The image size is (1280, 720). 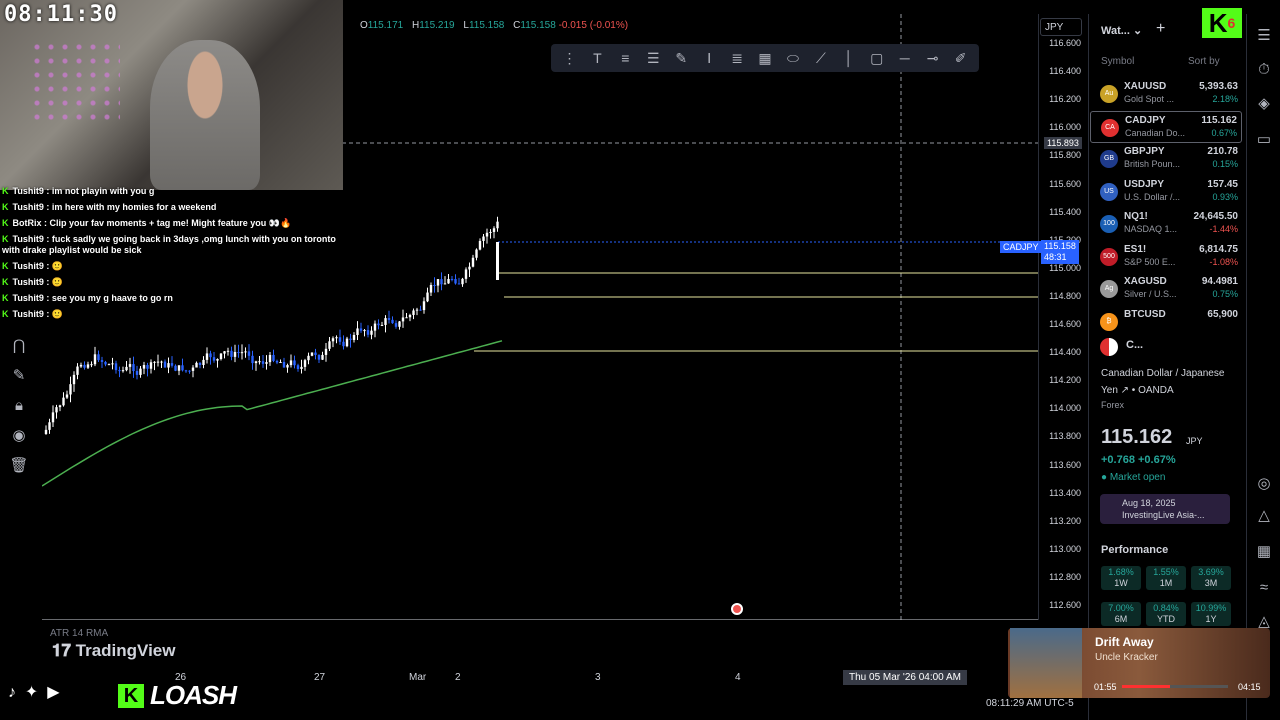 I want to click on watchlist-row-es1: 500 ES1! S&P 500 E... 6,814.75 -1.08%, so click(x=1166, y=257).